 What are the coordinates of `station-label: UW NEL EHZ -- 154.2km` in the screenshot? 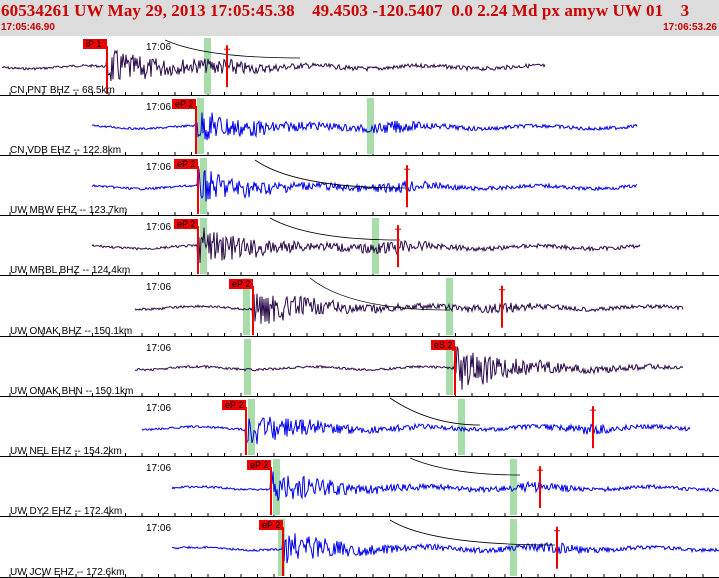 It's located at (66, 451).